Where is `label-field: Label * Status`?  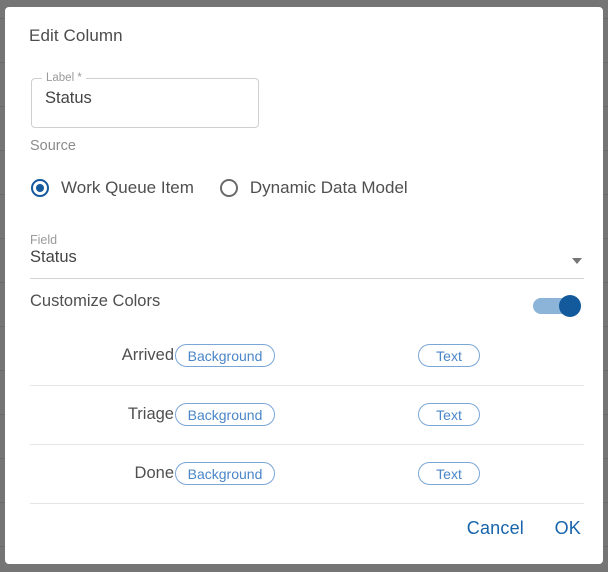
label-field: Label * Status is located at coordinates (145, 100).